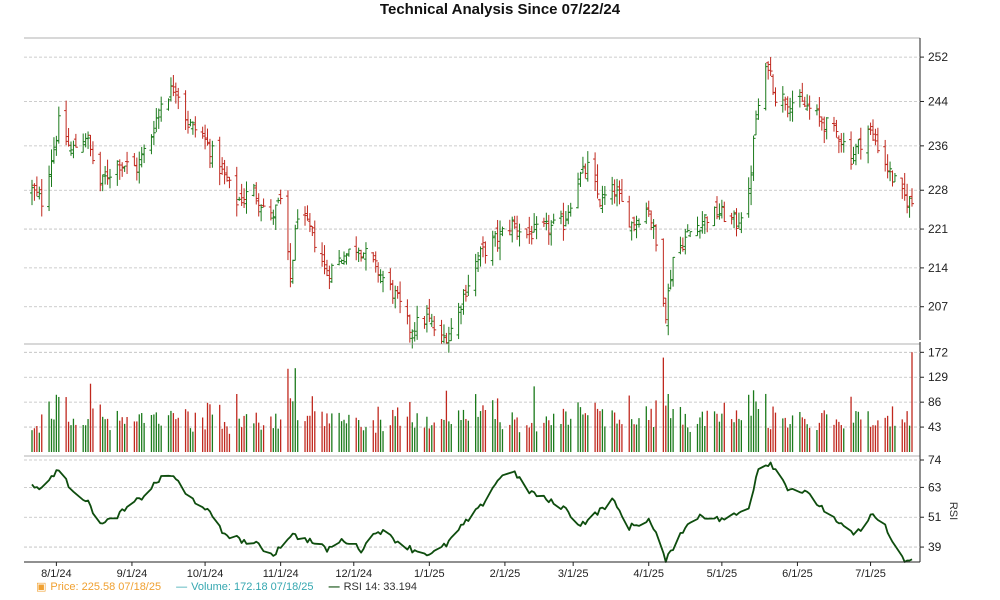  Describe the element at coordinates (334, 587) in the screenshot. I see `rsi-legend-icon: —` at that location.